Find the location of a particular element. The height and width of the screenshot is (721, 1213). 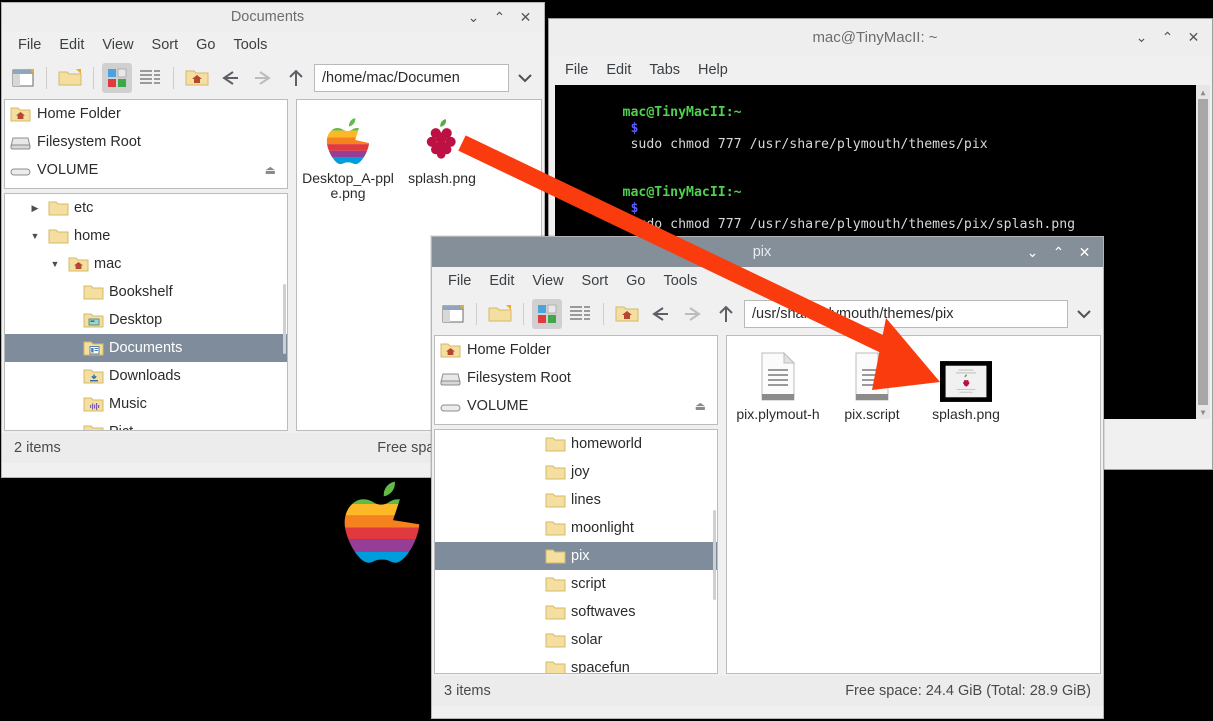

tree-row-lines: lines is located at coordinates (576, 500).